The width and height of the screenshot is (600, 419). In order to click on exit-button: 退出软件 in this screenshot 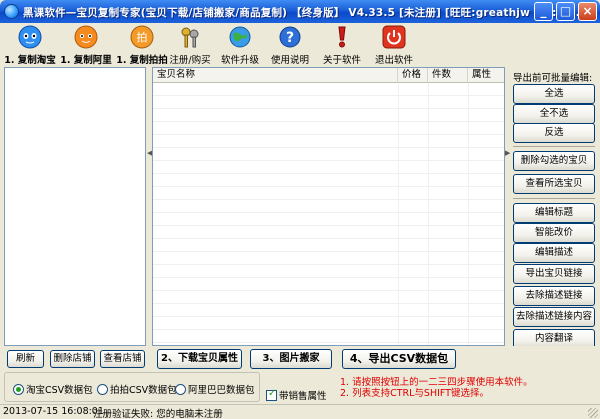, I will do `click(394, 45)`.